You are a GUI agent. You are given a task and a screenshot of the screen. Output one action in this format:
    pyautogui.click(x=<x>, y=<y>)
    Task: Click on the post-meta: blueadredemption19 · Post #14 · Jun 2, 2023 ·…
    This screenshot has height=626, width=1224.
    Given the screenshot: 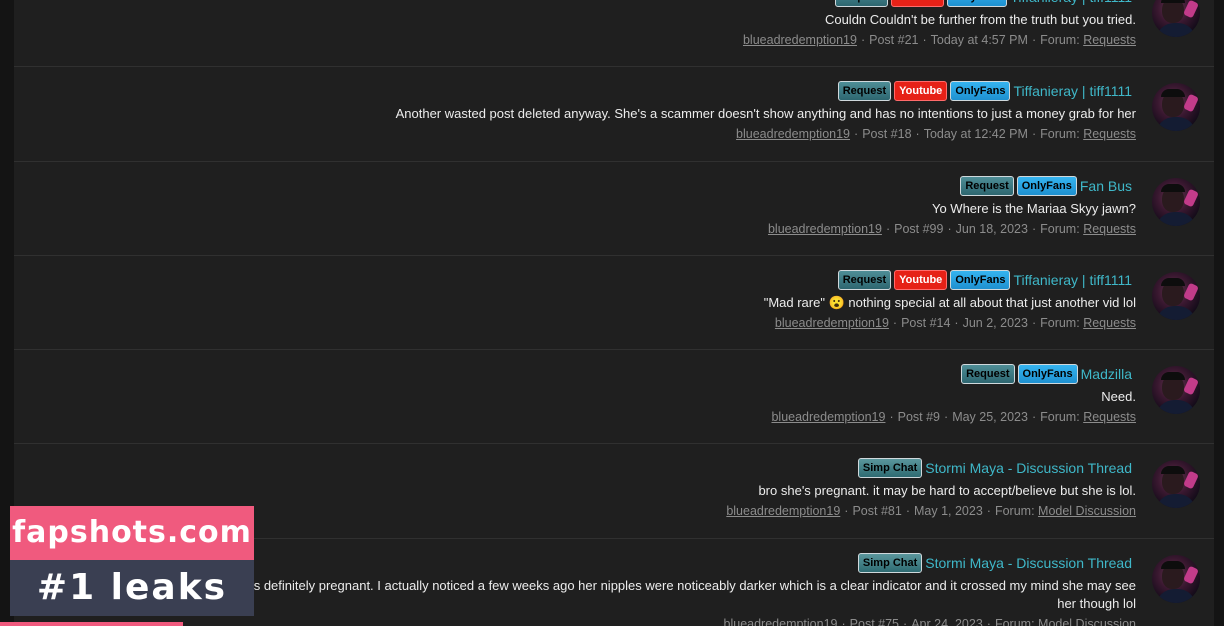 What is the action you would take?
    pyautogui.click(x=955, y=322)
    